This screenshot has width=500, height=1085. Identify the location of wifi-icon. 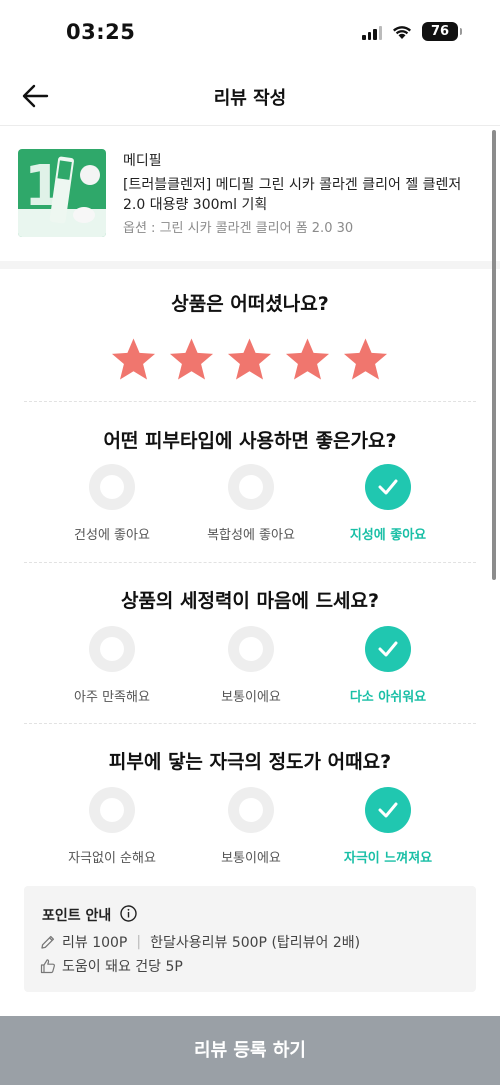
(402, 32).